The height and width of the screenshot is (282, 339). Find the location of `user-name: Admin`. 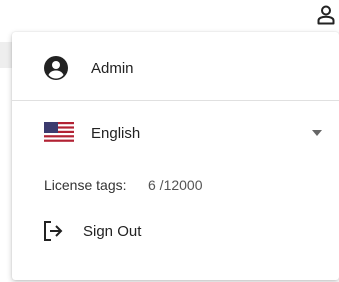

user-name: Admin is located at coordinates (112, 68).